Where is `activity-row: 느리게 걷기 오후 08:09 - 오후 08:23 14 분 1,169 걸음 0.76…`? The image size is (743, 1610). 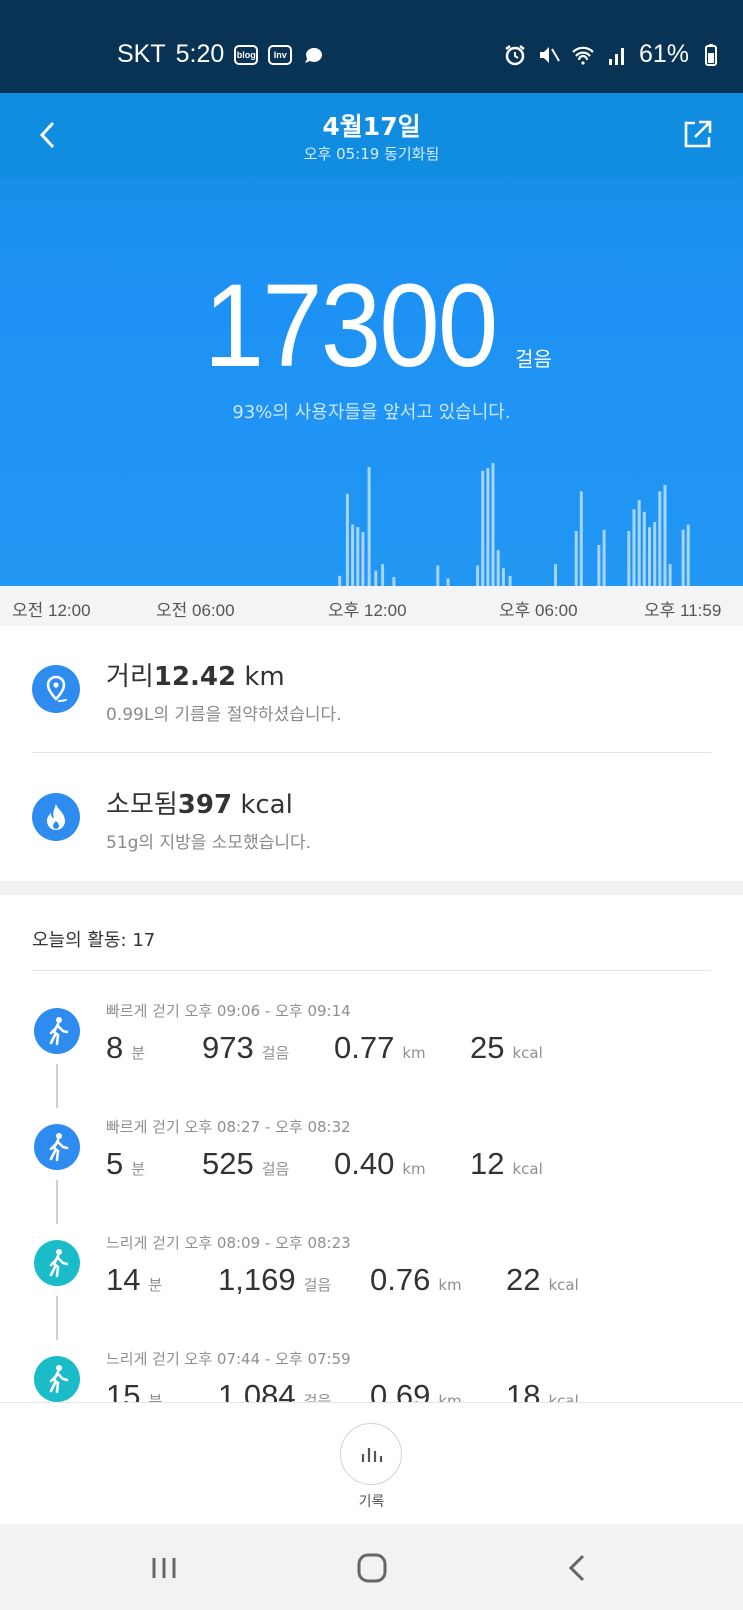
activity-row: 느리게 걷기 오후 08:09 - 오후 08:23 14 분 1,169 걸음 0.76… is located at coordinates (371, 1290).